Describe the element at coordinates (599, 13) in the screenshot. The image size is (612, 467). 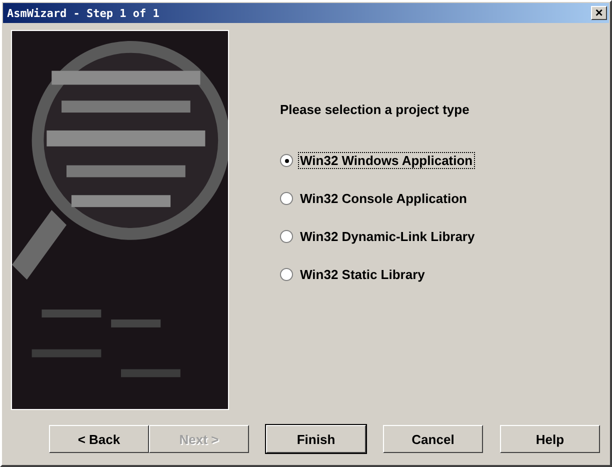
I see `close-button: ×` at that location.